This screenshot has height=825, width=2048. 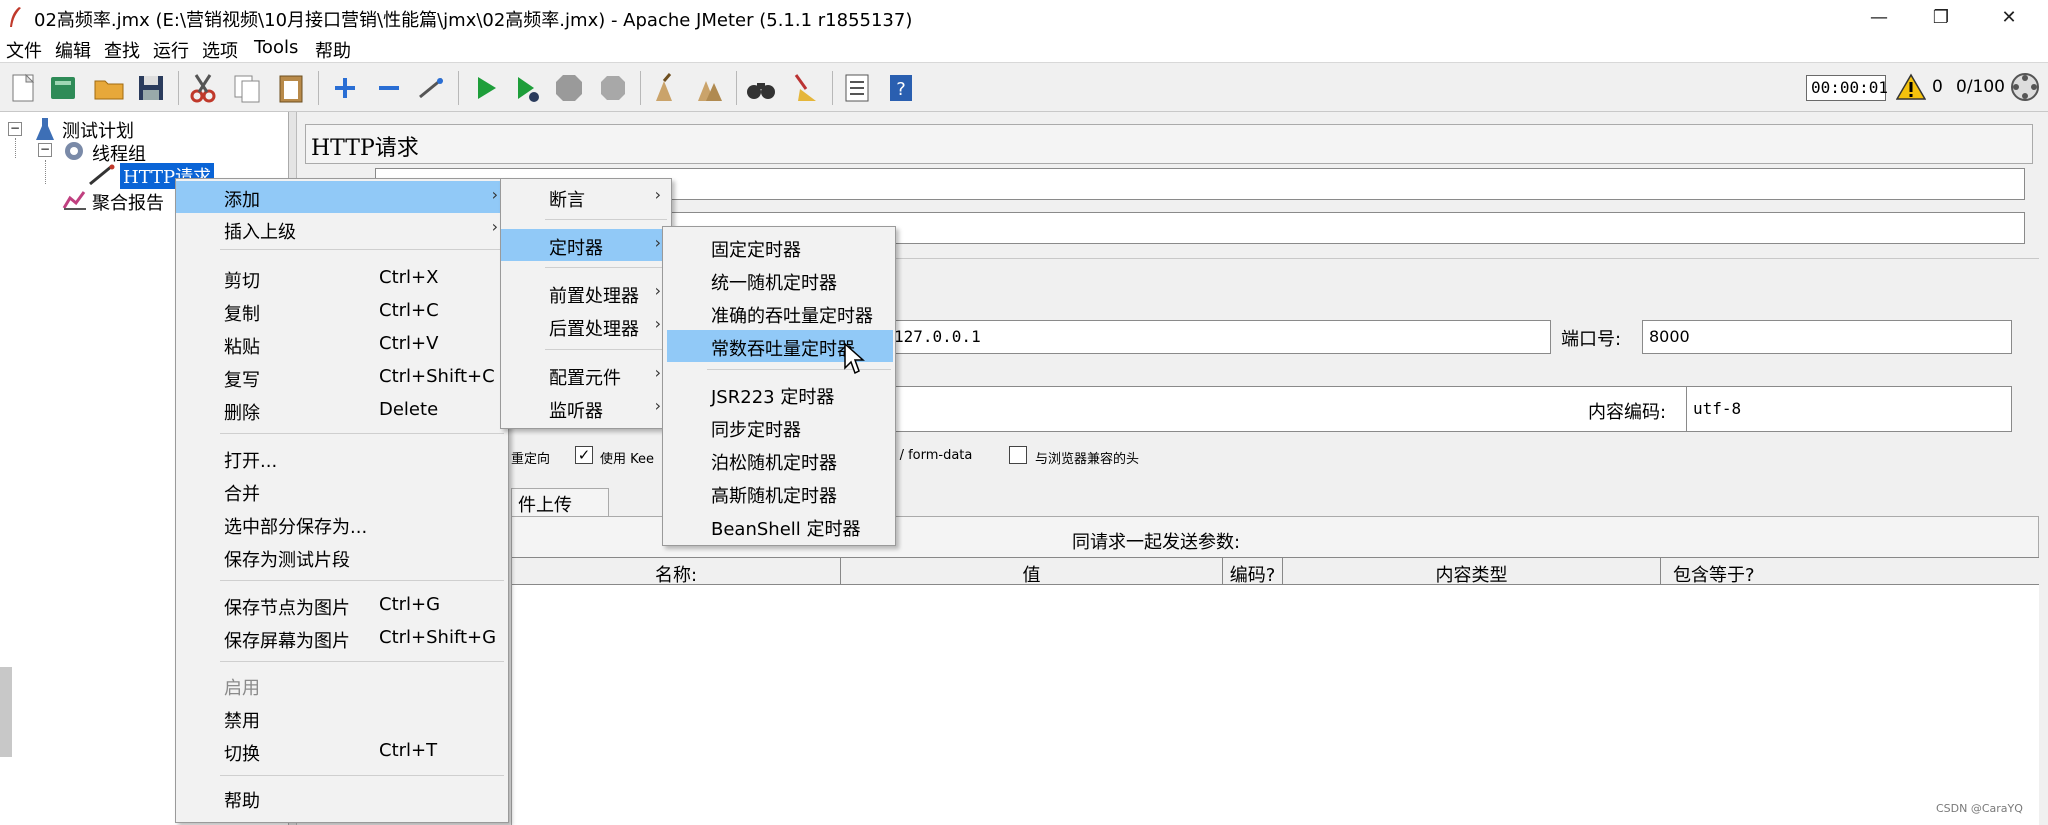 What do you see at coordinates (1911, 87) in the screenshot?
I see `warning-icon` at bounding box center [1911, 87].